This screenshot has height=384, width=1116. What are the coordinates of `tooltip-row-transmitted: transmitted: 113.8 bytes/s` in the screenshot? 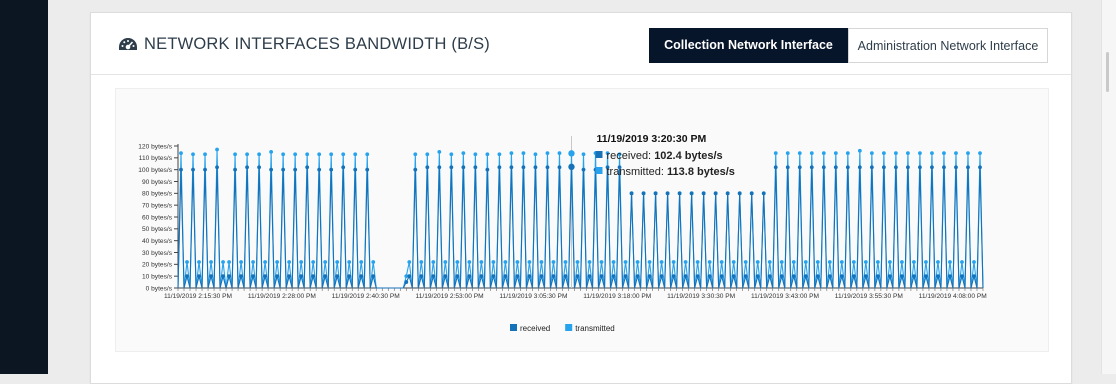 It's located at (670, 172).